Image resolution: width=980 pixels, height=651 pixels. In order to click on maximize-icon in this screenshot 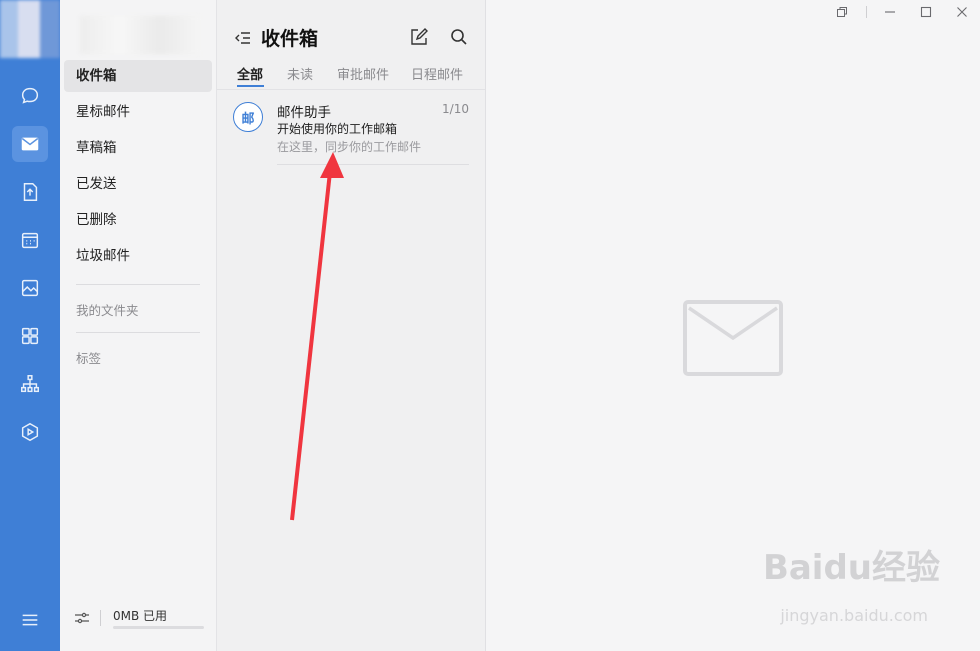, I will do `click(926, 12)`.